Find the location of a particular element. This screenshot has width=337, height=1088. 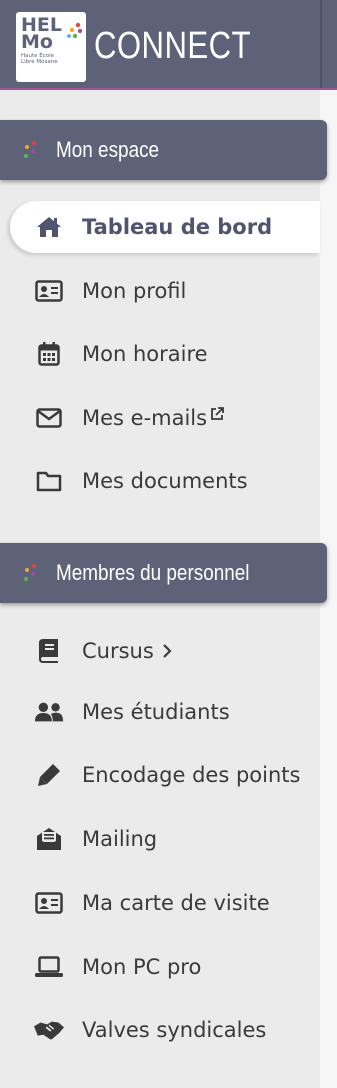

nav-item-label: Mon profil is located at coordinates (134, 291).